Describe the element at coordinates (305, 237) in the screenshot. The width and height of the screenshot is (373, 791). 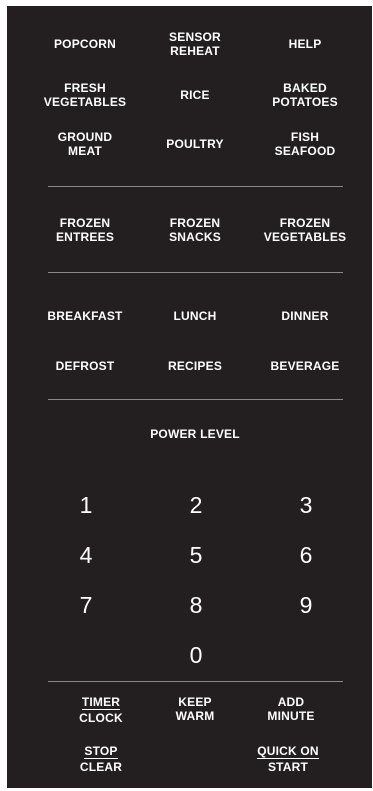
I see `frozen-vegetables-label-line2: VEGETABLES` at that location.